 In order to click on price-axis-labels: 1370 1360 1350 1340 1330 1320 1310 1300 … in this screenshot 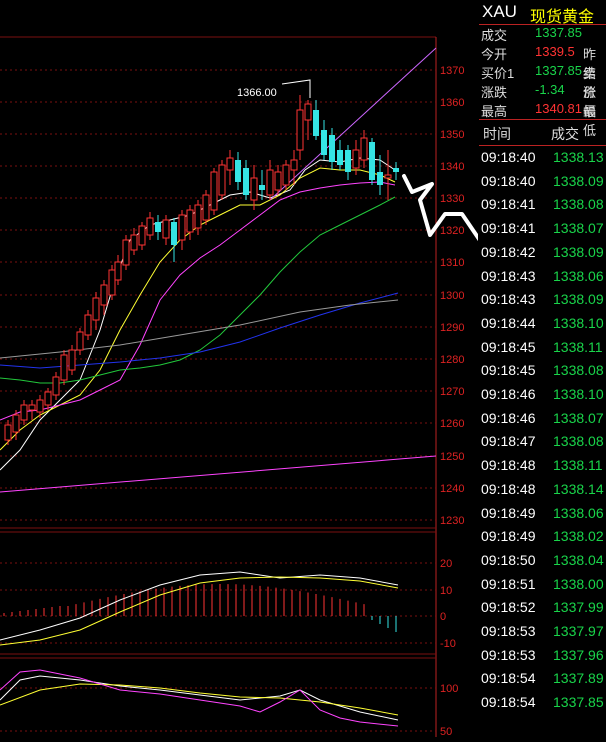, I will do `click(452, 296)`.